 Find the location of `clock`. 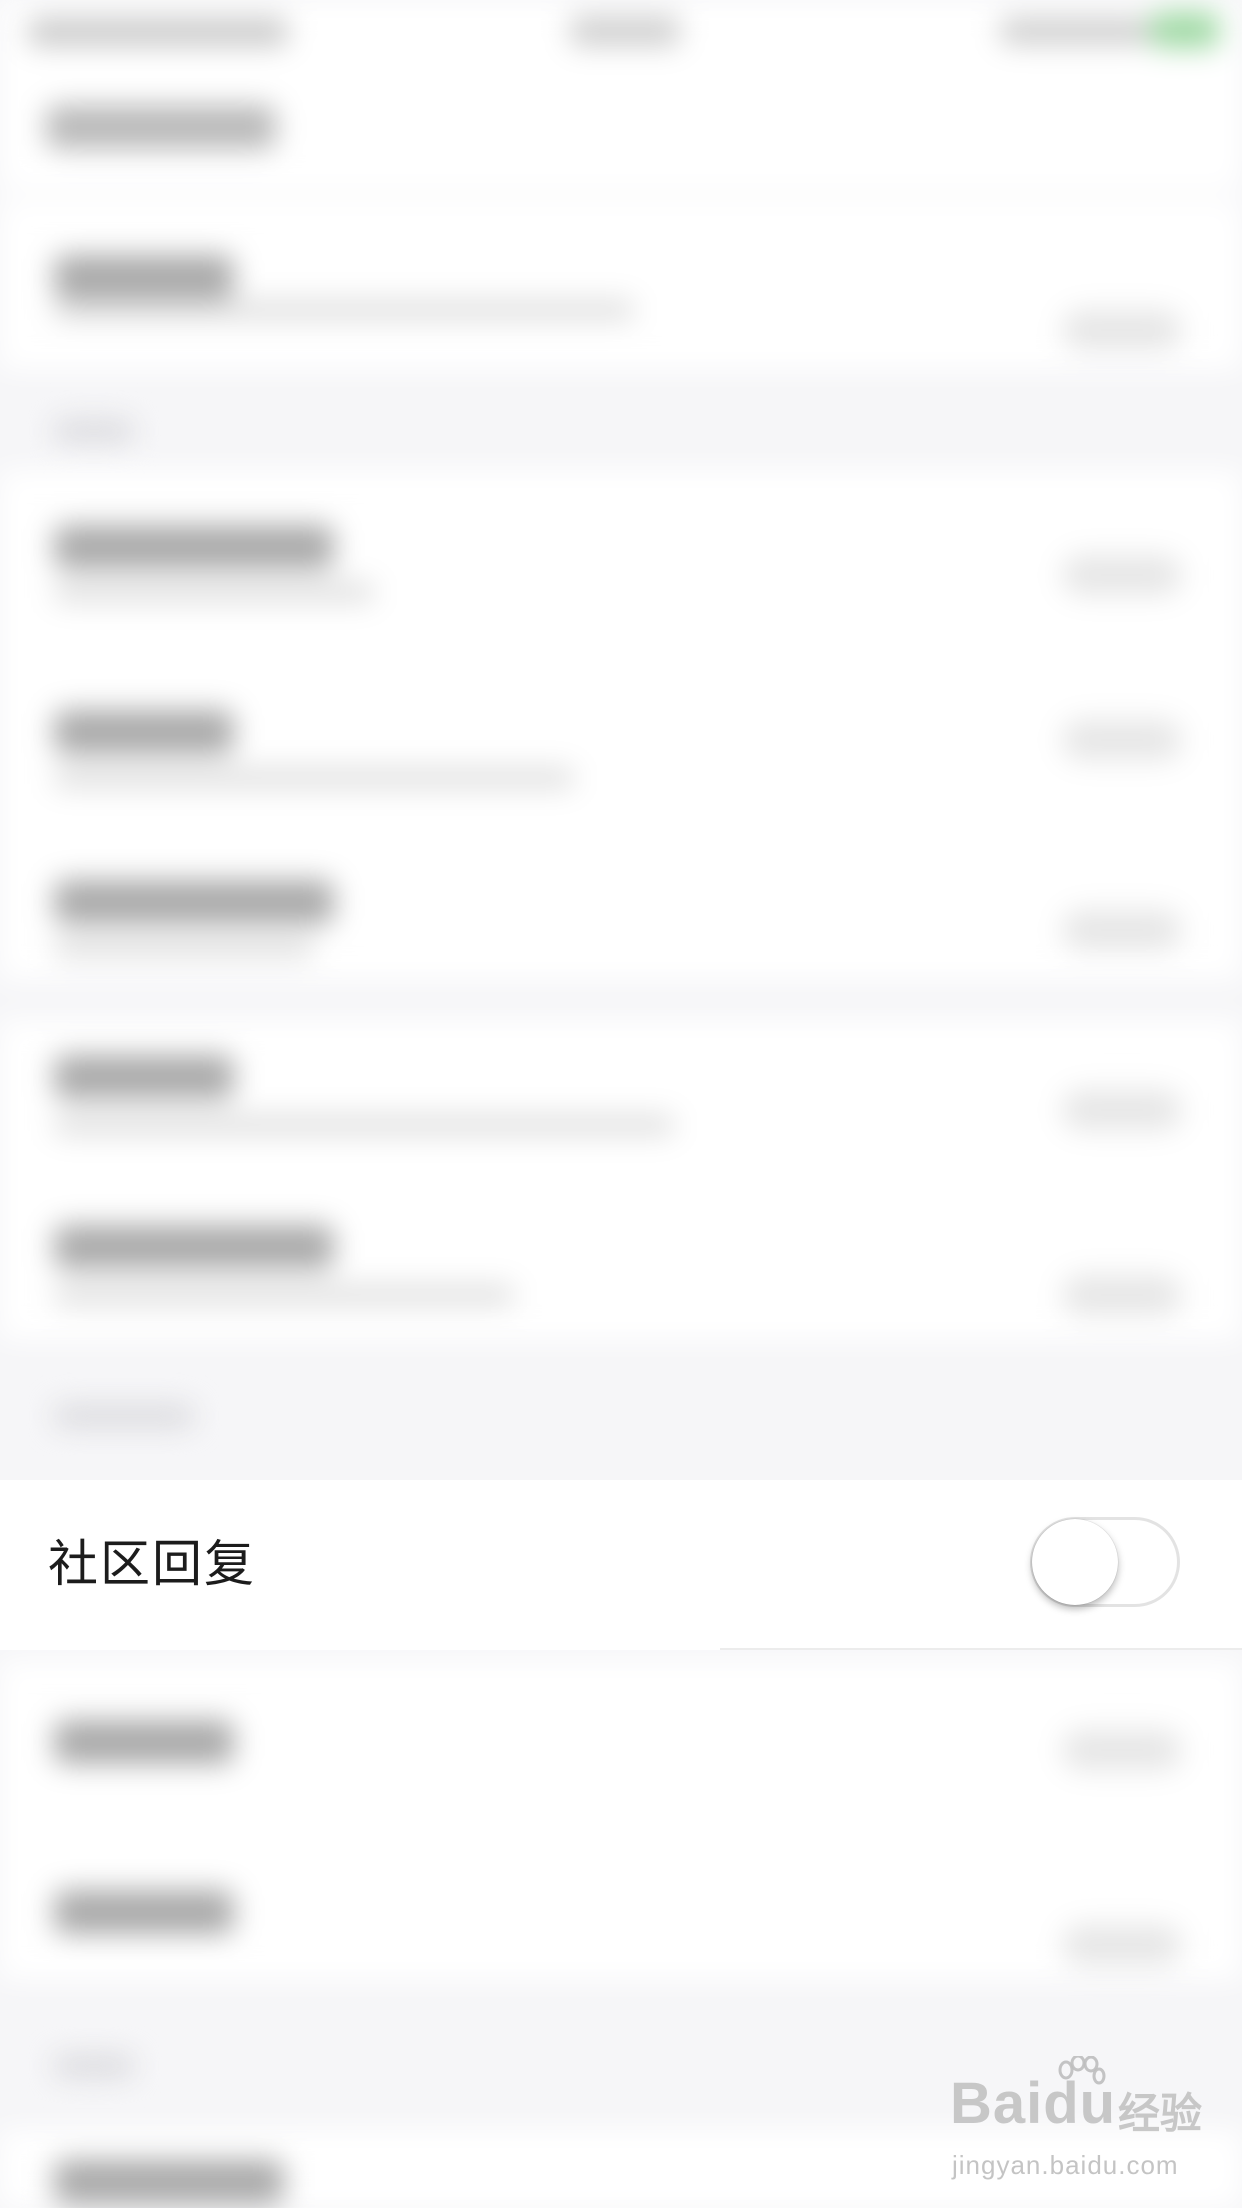

clock is located at coordinates (625, 31).